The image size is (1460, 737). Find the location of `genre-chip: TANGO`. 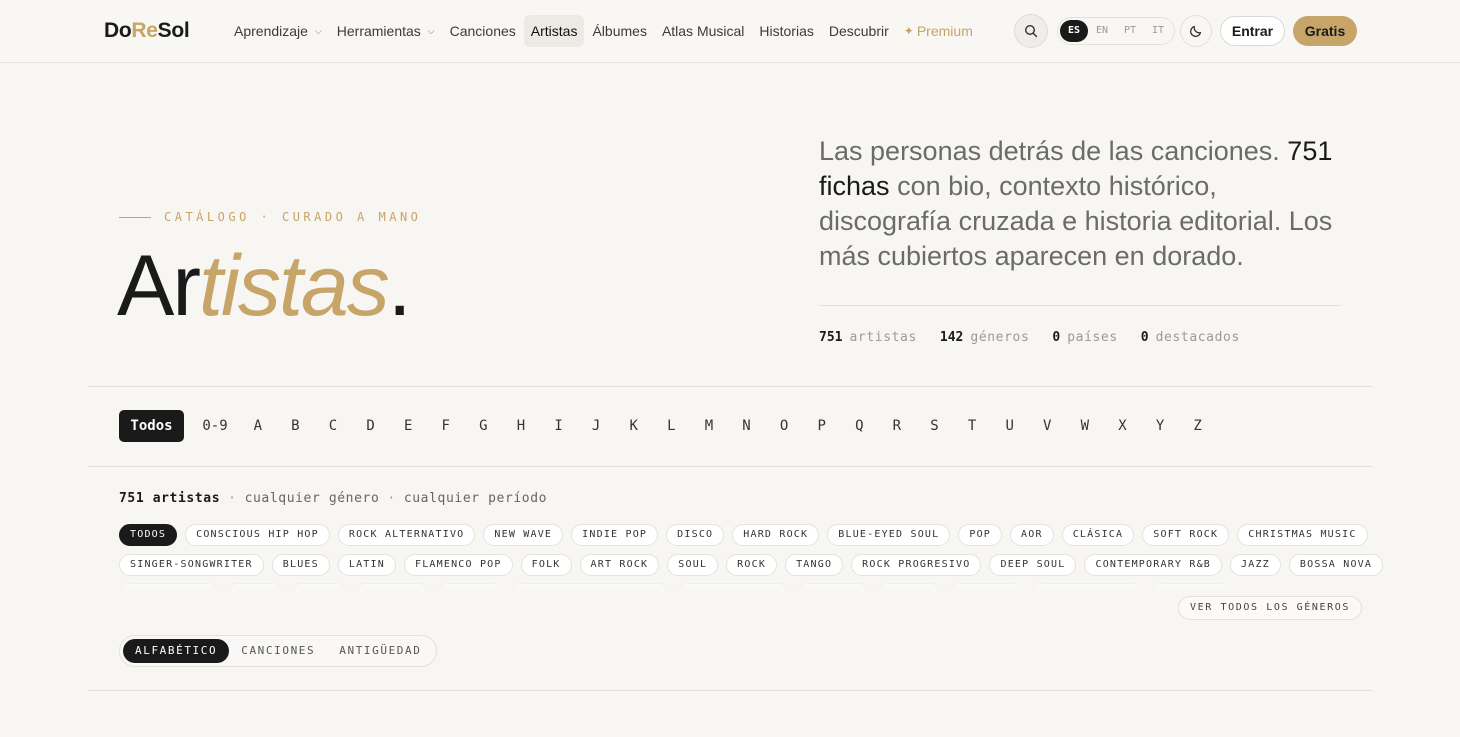

genre-chip: TANGO is located at coordinates (814, 565).